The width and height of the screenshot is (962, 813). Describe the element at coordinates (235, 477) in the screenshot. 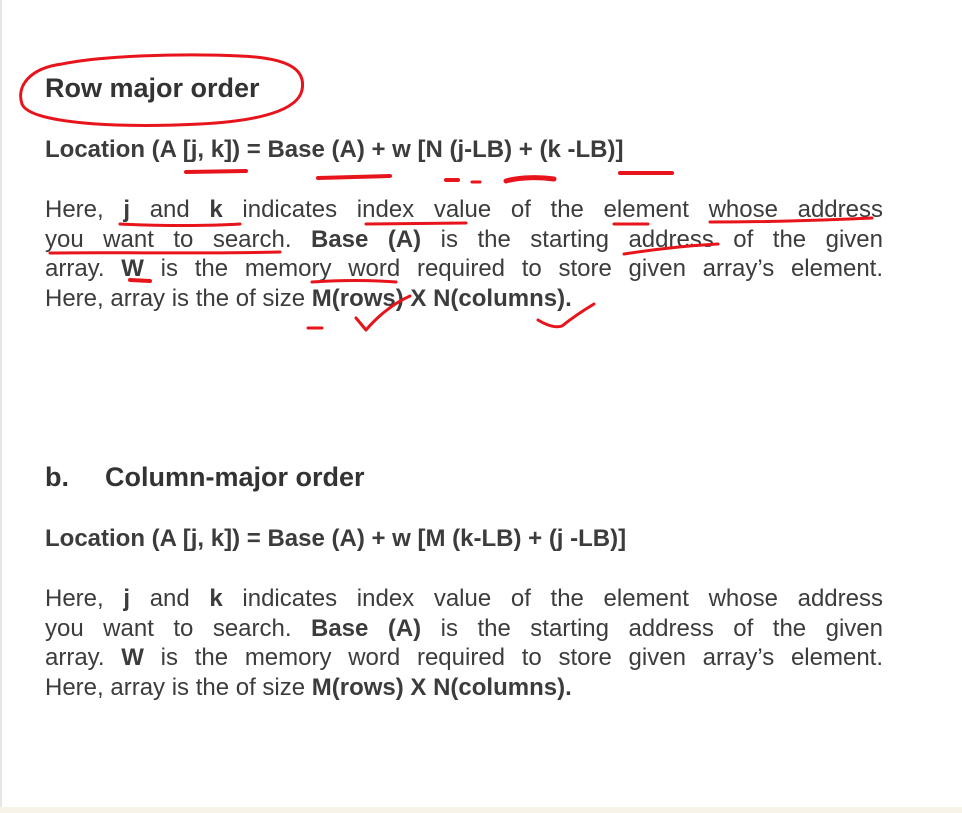

I see `column-major-title: Column-major order` at that location.